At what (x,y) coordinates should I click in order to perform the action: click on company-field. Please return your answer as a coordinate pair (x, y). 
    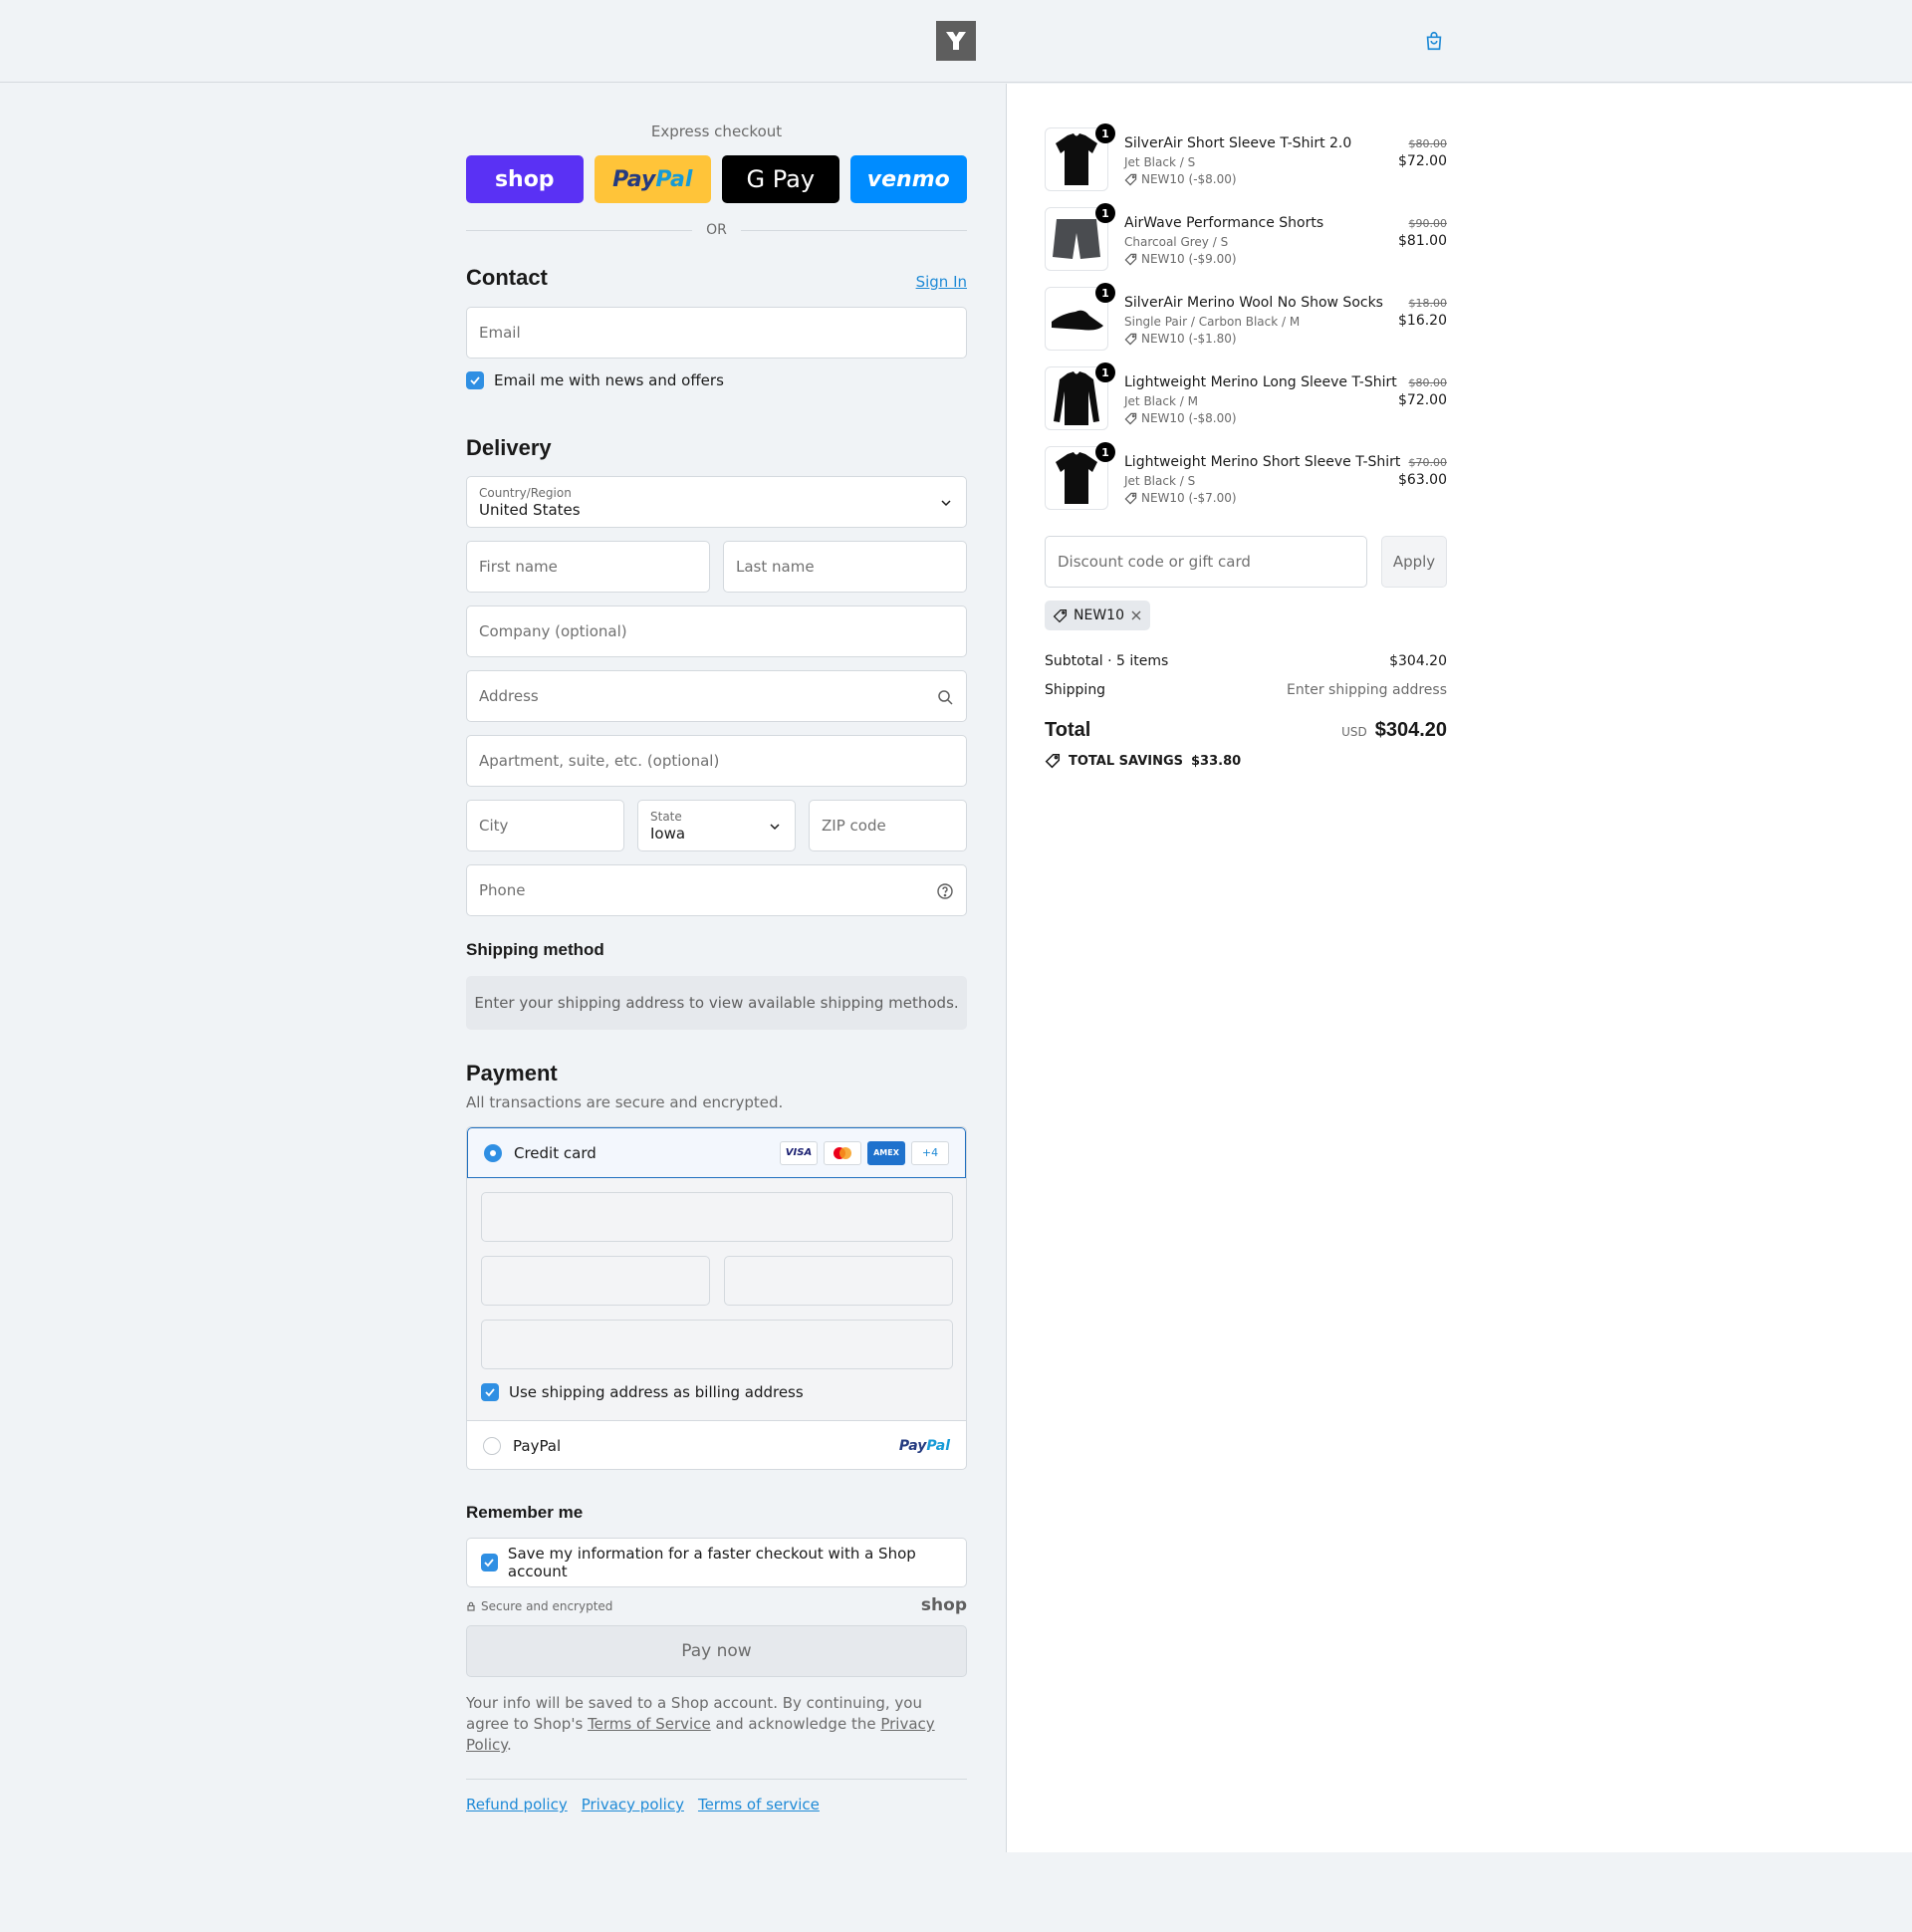
    Looking at the image, I should click on (716, 631).